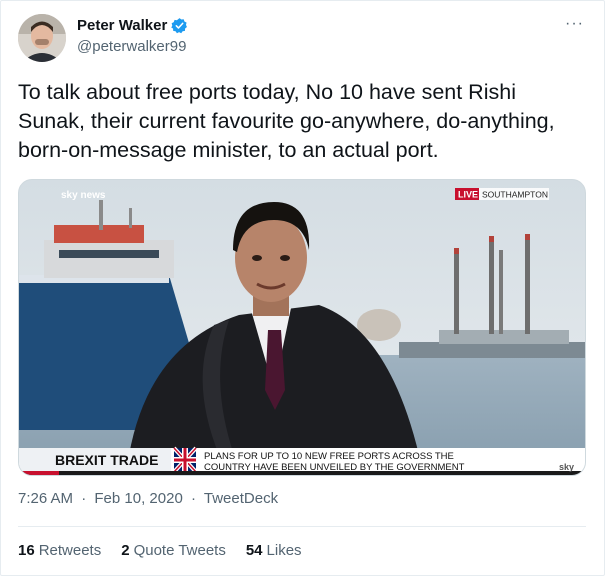 Image resolution: width=605 pixels, height=576 pixels. Describe the element at coordinates (42, 38) in the screenshot. I see `avatar` at that location.